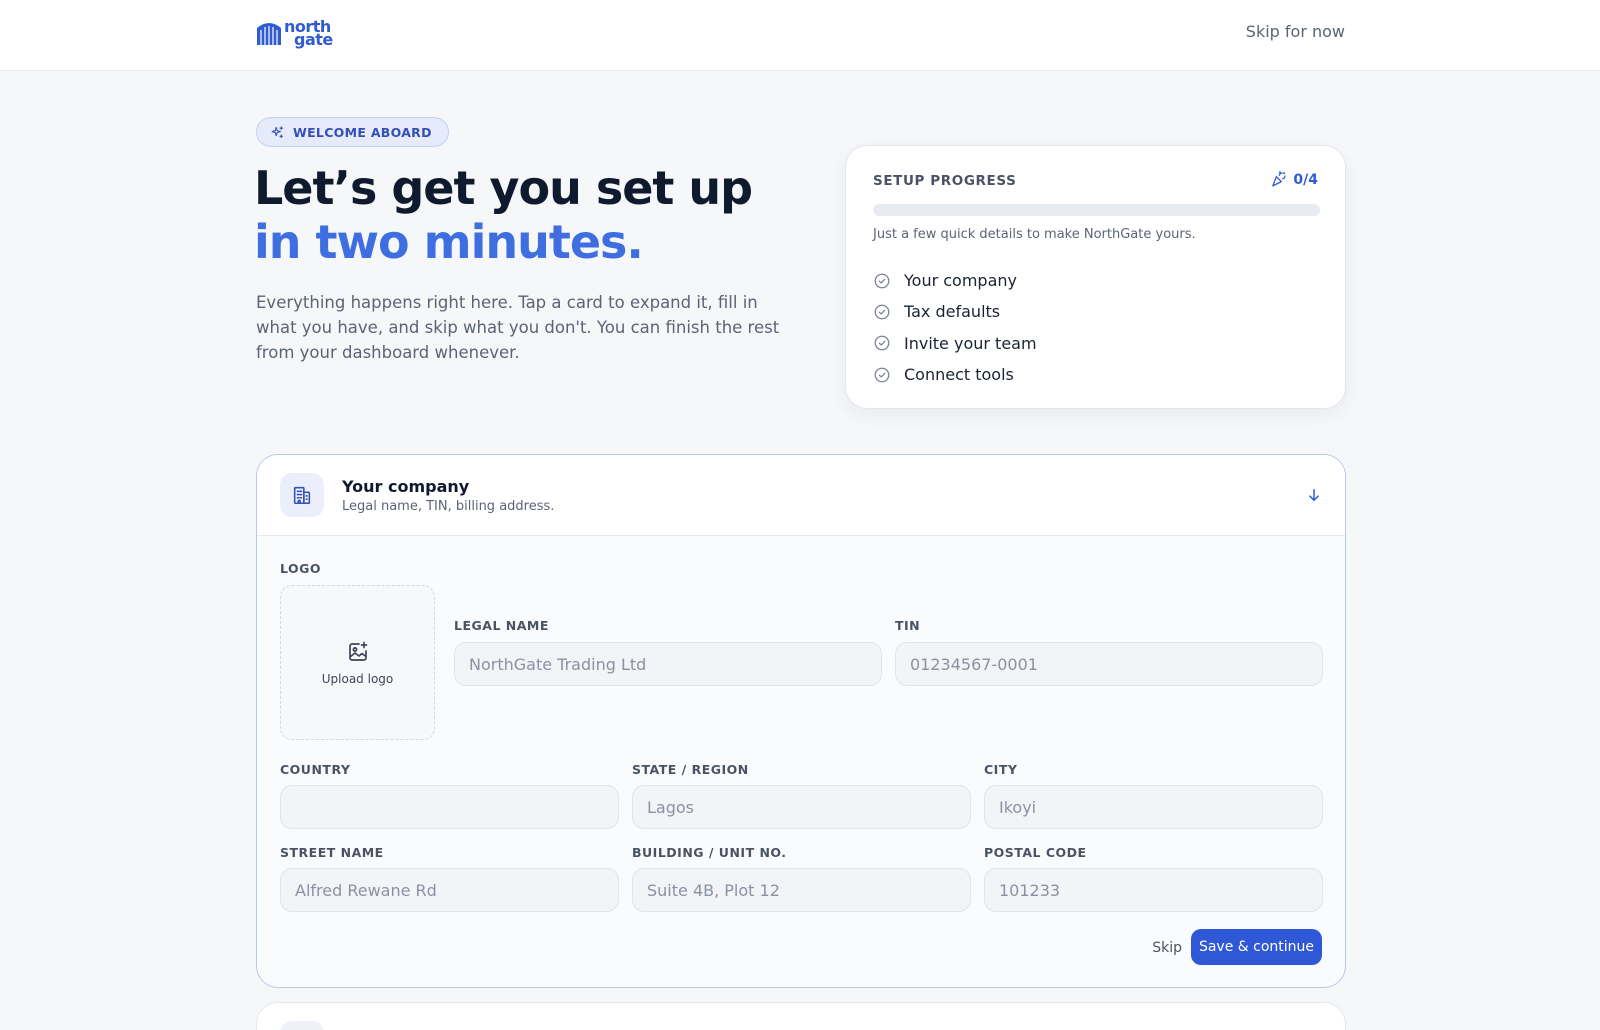 The height and width of the screenshot is (1030, 1600). I want to click on setup-step-label: Connect tools, so click(959, 375).